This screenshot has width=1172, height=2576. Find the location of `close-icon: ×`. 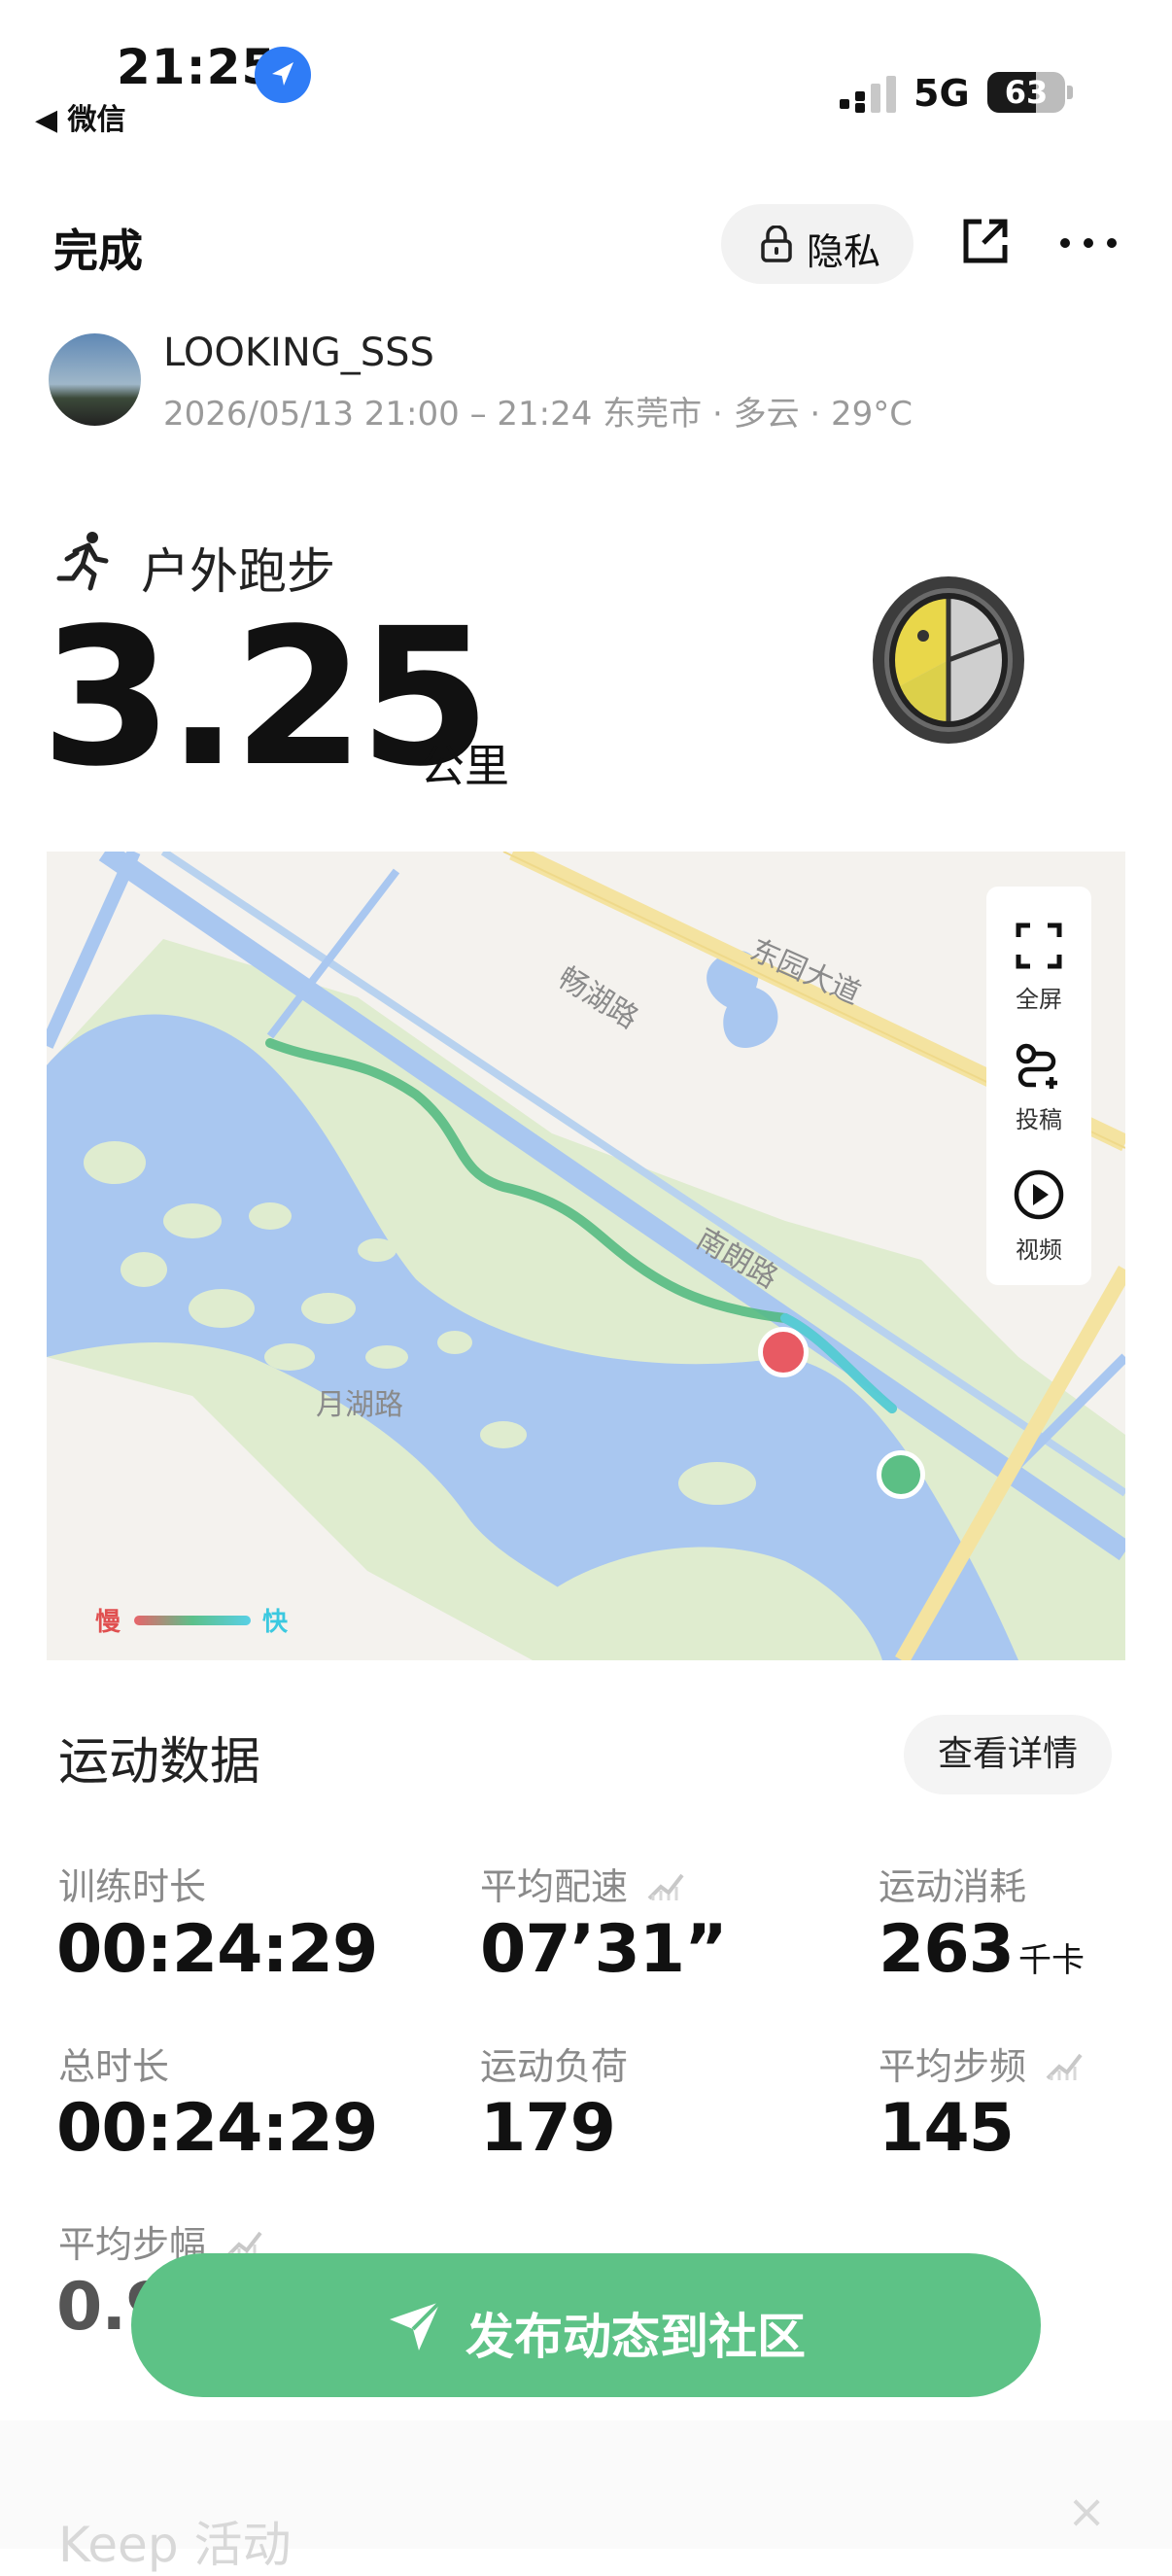

close-icon: × is located at coordinates (1086, 2512).